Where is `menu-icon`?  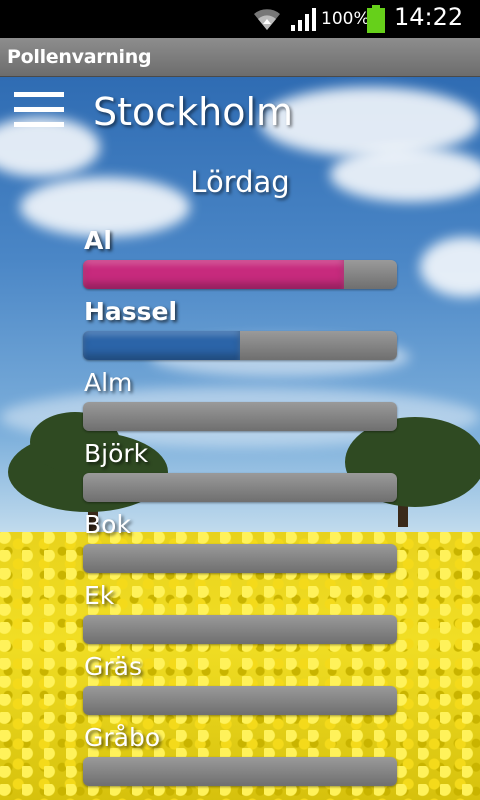 menu-icon is located at coordinates (39, 110).